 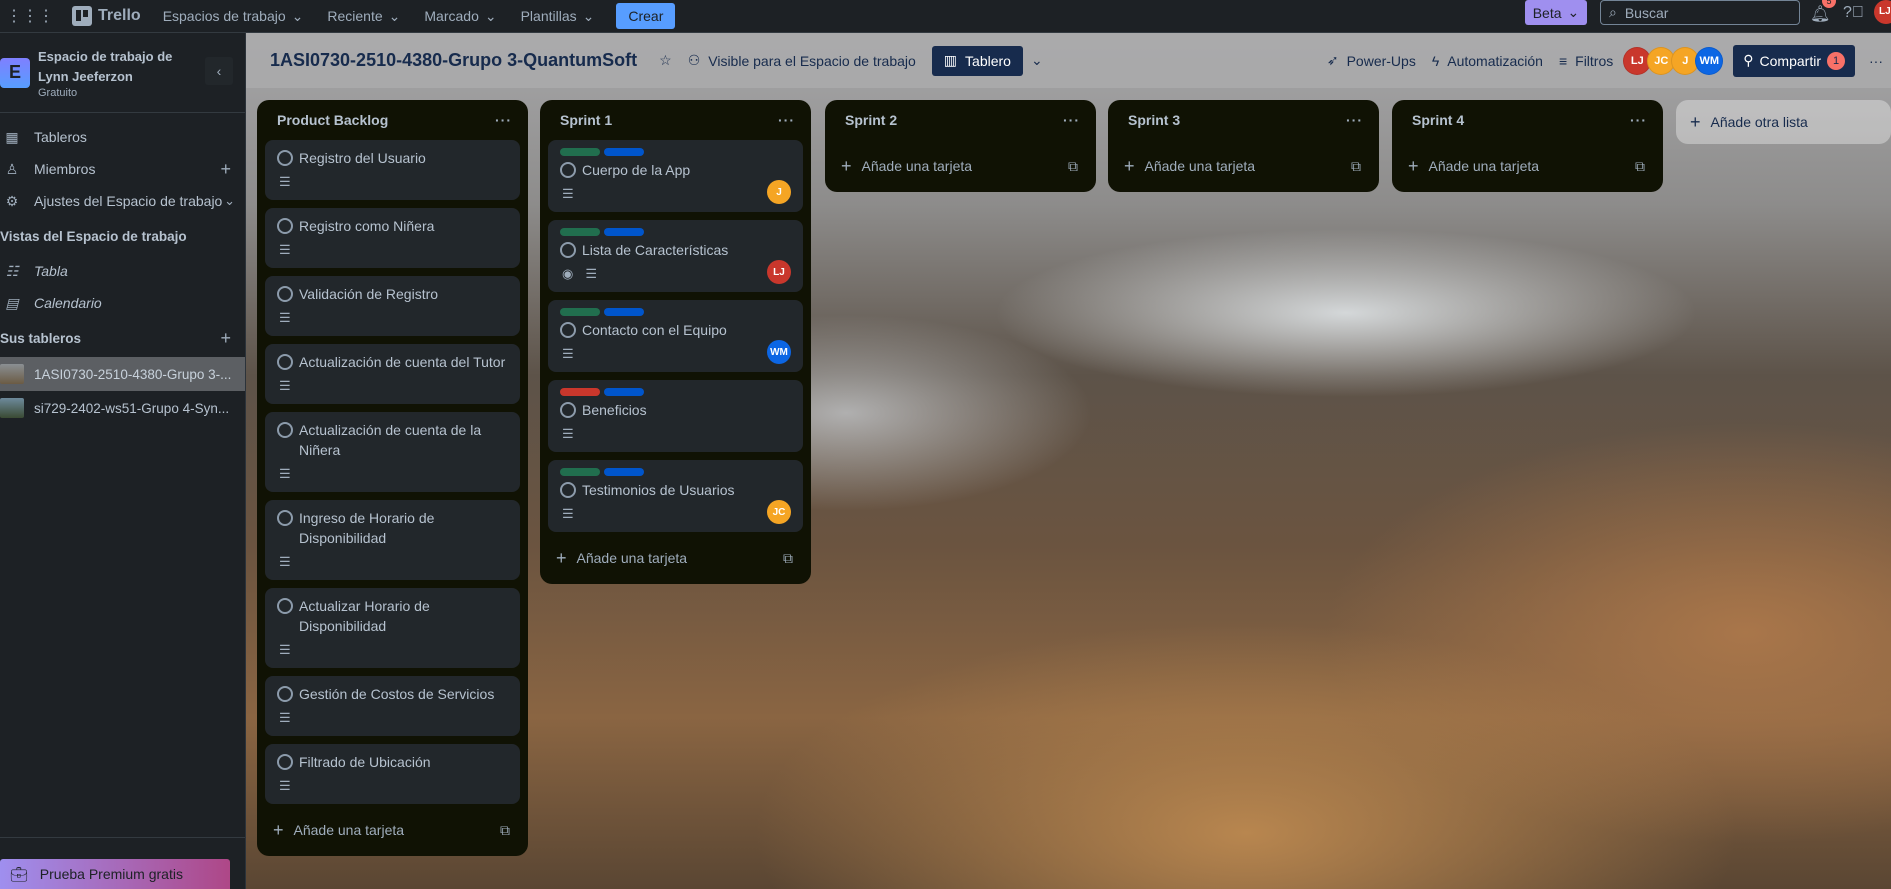 What do you see at coordinates (225, 338) in the screenshot?
I see `add-board-icon: +` at bounding box center [225, 338].